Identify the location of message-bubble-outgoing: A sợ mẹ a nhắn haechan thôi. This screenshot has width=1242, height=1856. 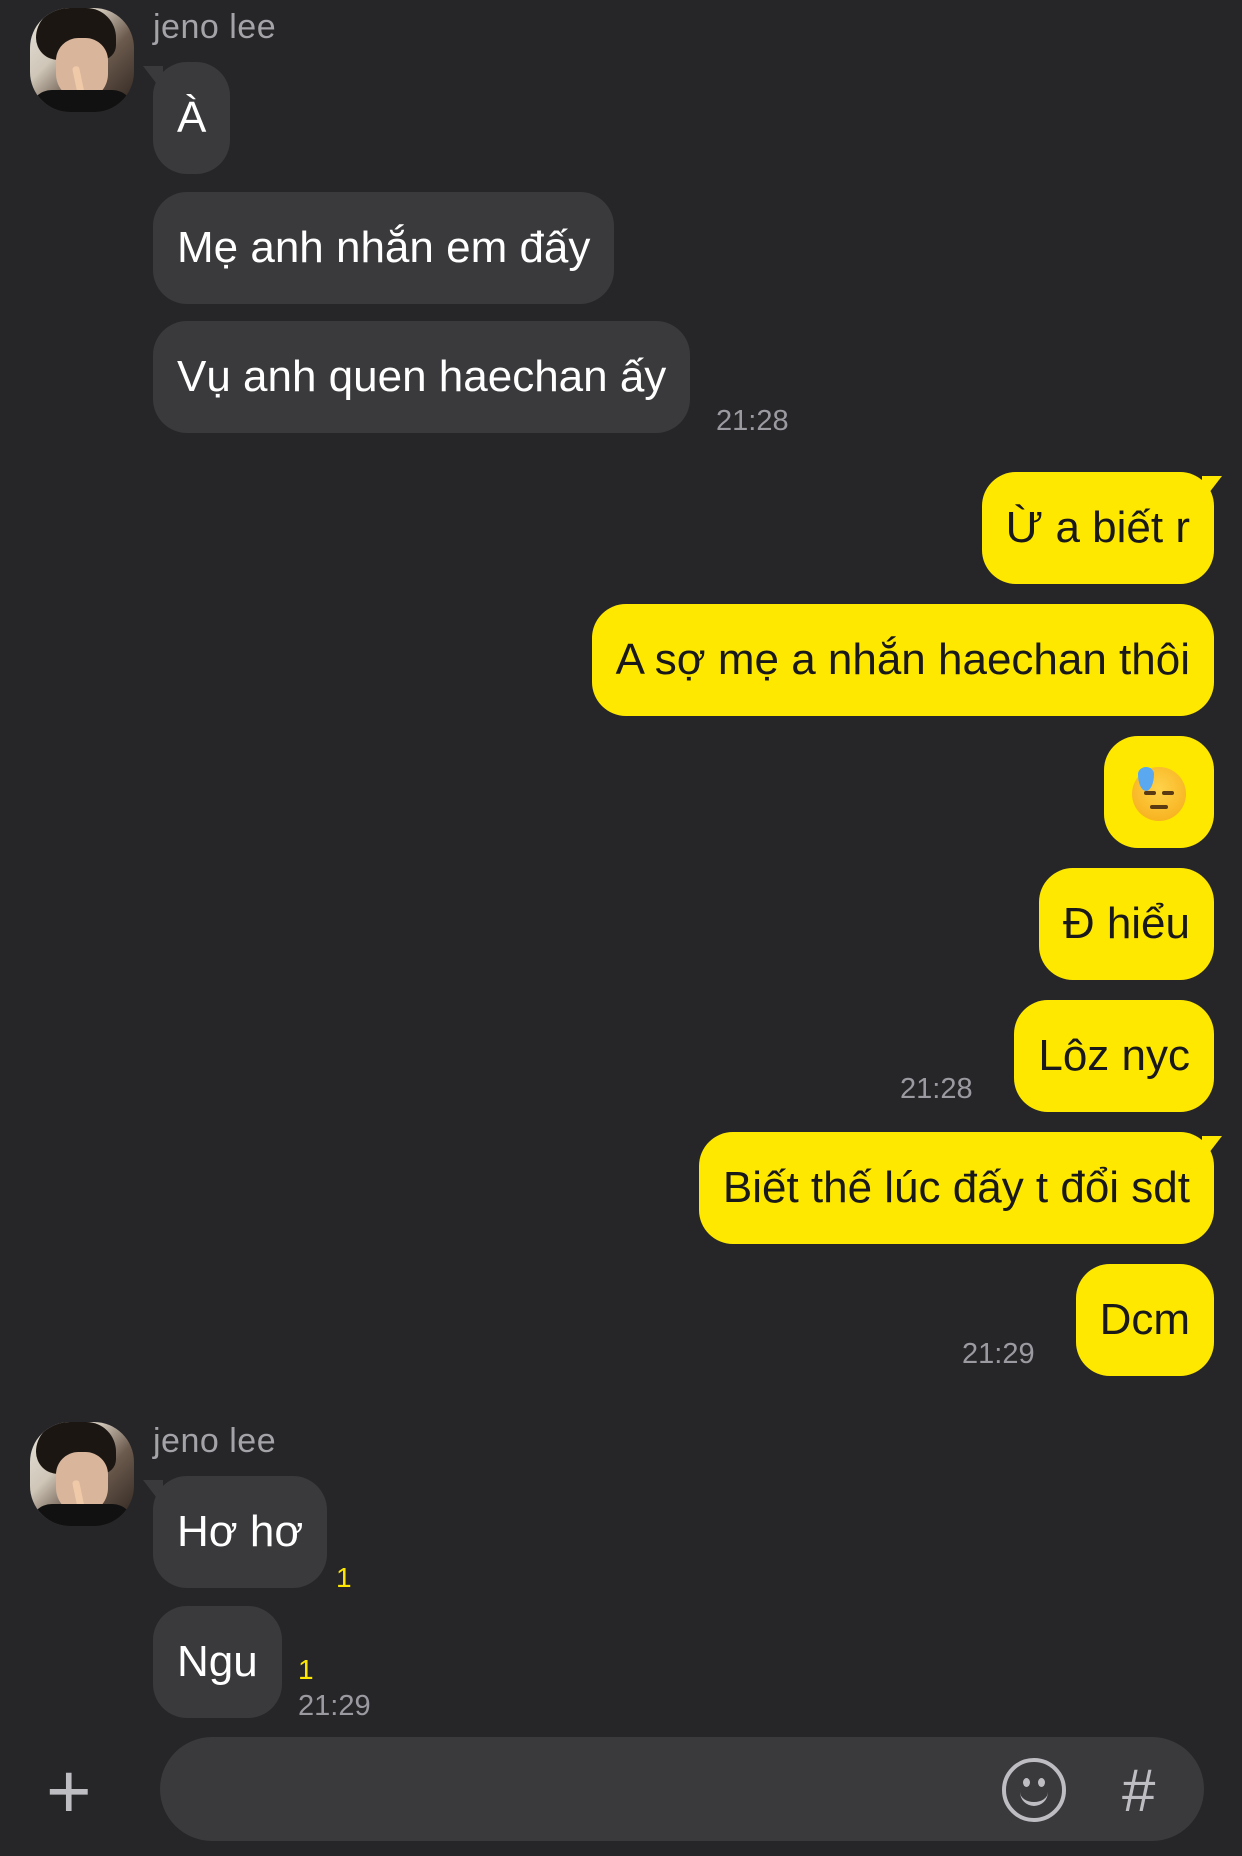
(902, 660).